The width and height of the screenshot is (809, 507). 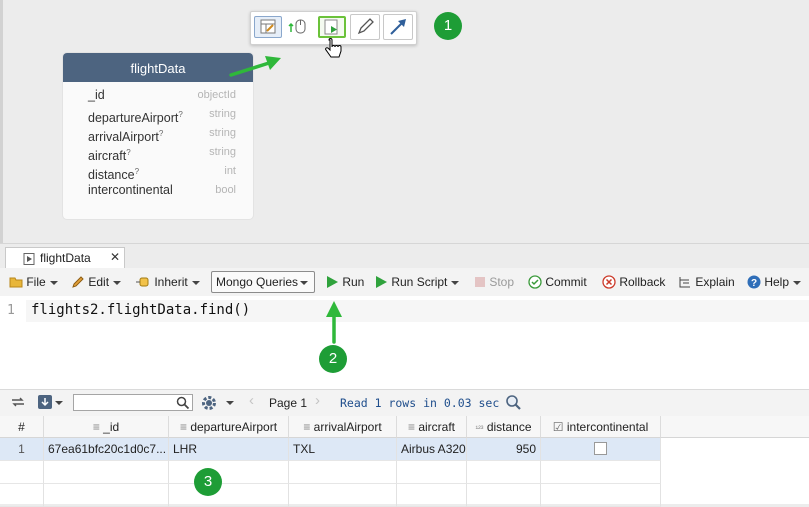 What do you see at coordinates (45, 402) in the screenshot?
I see `download-icon` at bounding box center [45, 402].